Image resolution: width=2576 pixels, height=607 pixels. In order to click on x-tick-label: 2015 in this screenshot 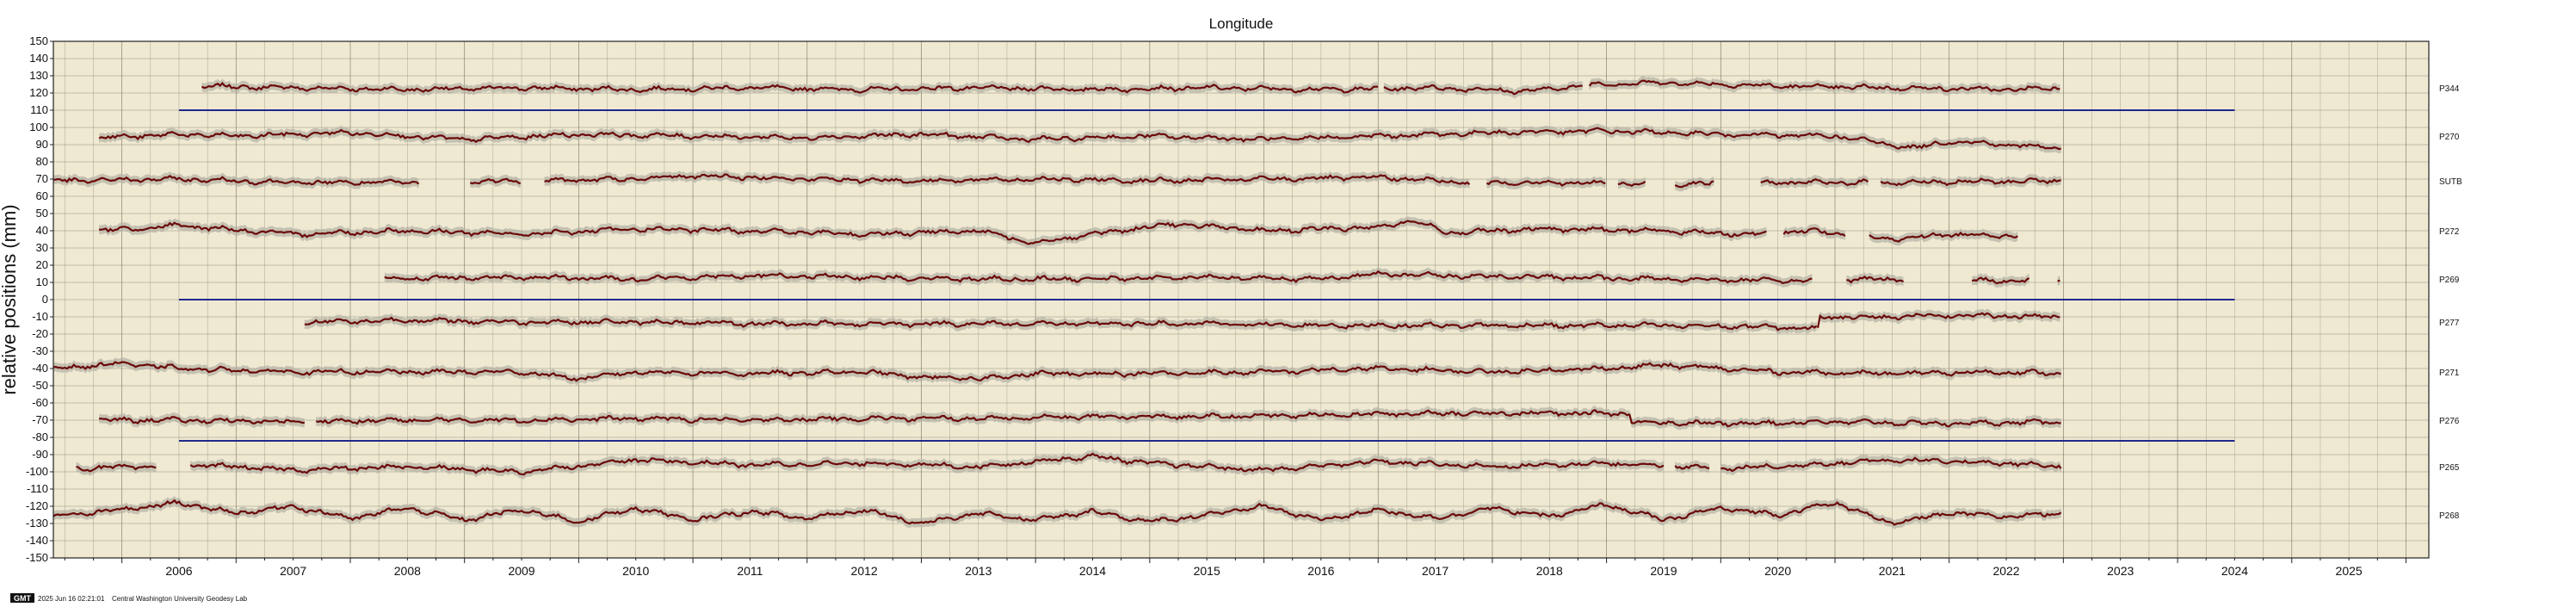, I will do `click(1207, 571)`.